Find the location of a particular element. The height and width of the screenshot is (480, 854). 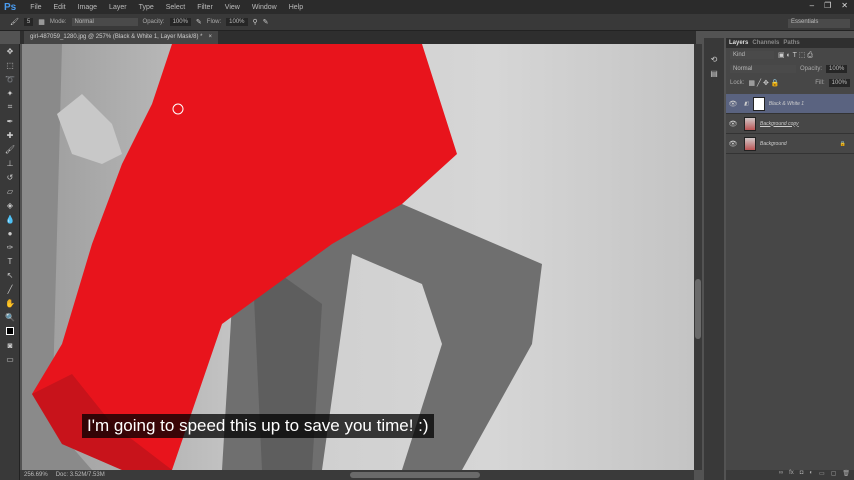

lock-icons: ▦ ╱ ✥ 🔒 is located at coordinates (763, 83).